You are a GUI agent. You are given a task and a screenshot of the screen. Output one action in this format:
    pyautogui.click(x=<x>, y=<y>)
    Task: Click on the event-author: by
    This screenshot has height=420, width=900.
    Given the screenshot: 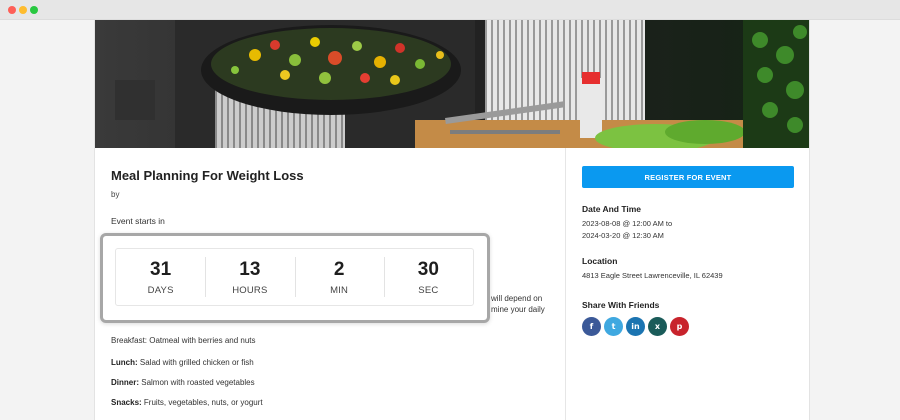 What is the action you would take?
    pyautogui.click(x=115, y=194)
    